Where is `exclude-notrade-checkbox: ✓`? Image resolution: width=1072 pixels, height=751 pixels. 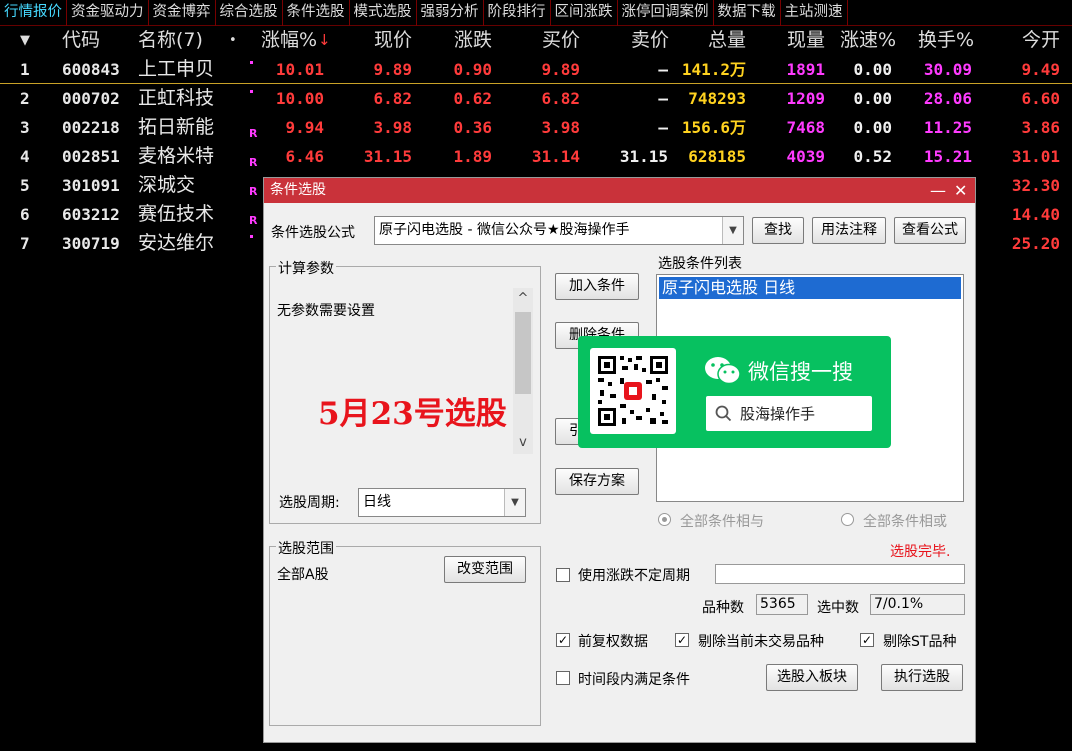
exclude-notrade-checkbox: ✓ is located at coordinates (682, 640).